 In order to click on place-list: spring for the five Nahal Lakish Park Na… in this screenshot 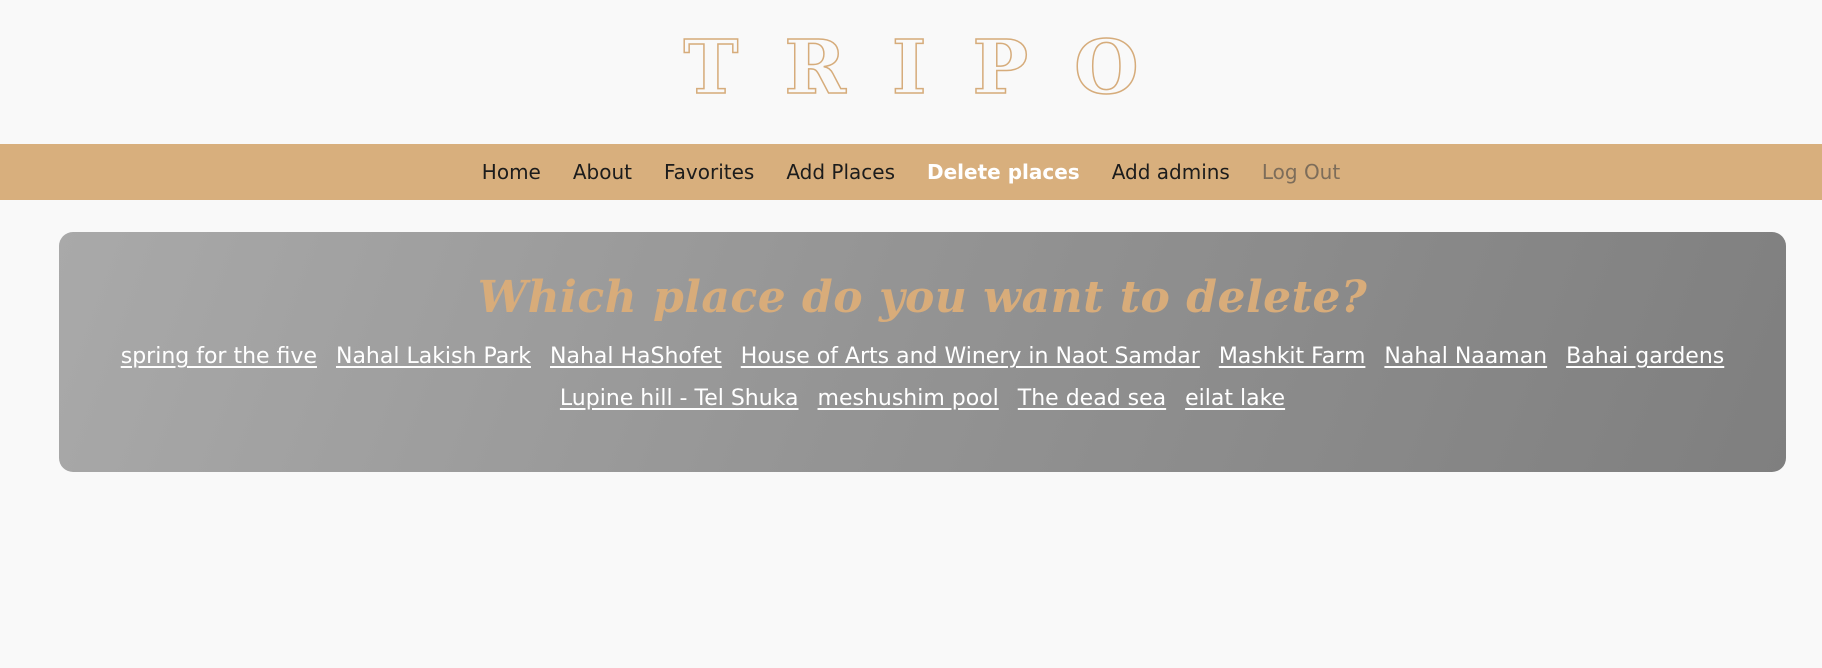, I will do `click(922, 378)`.